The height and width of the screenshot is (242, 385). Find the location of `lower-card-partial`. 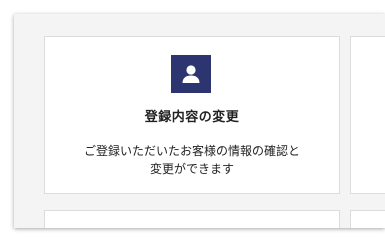

lower-card-partial is located at coordinates (192, 219).